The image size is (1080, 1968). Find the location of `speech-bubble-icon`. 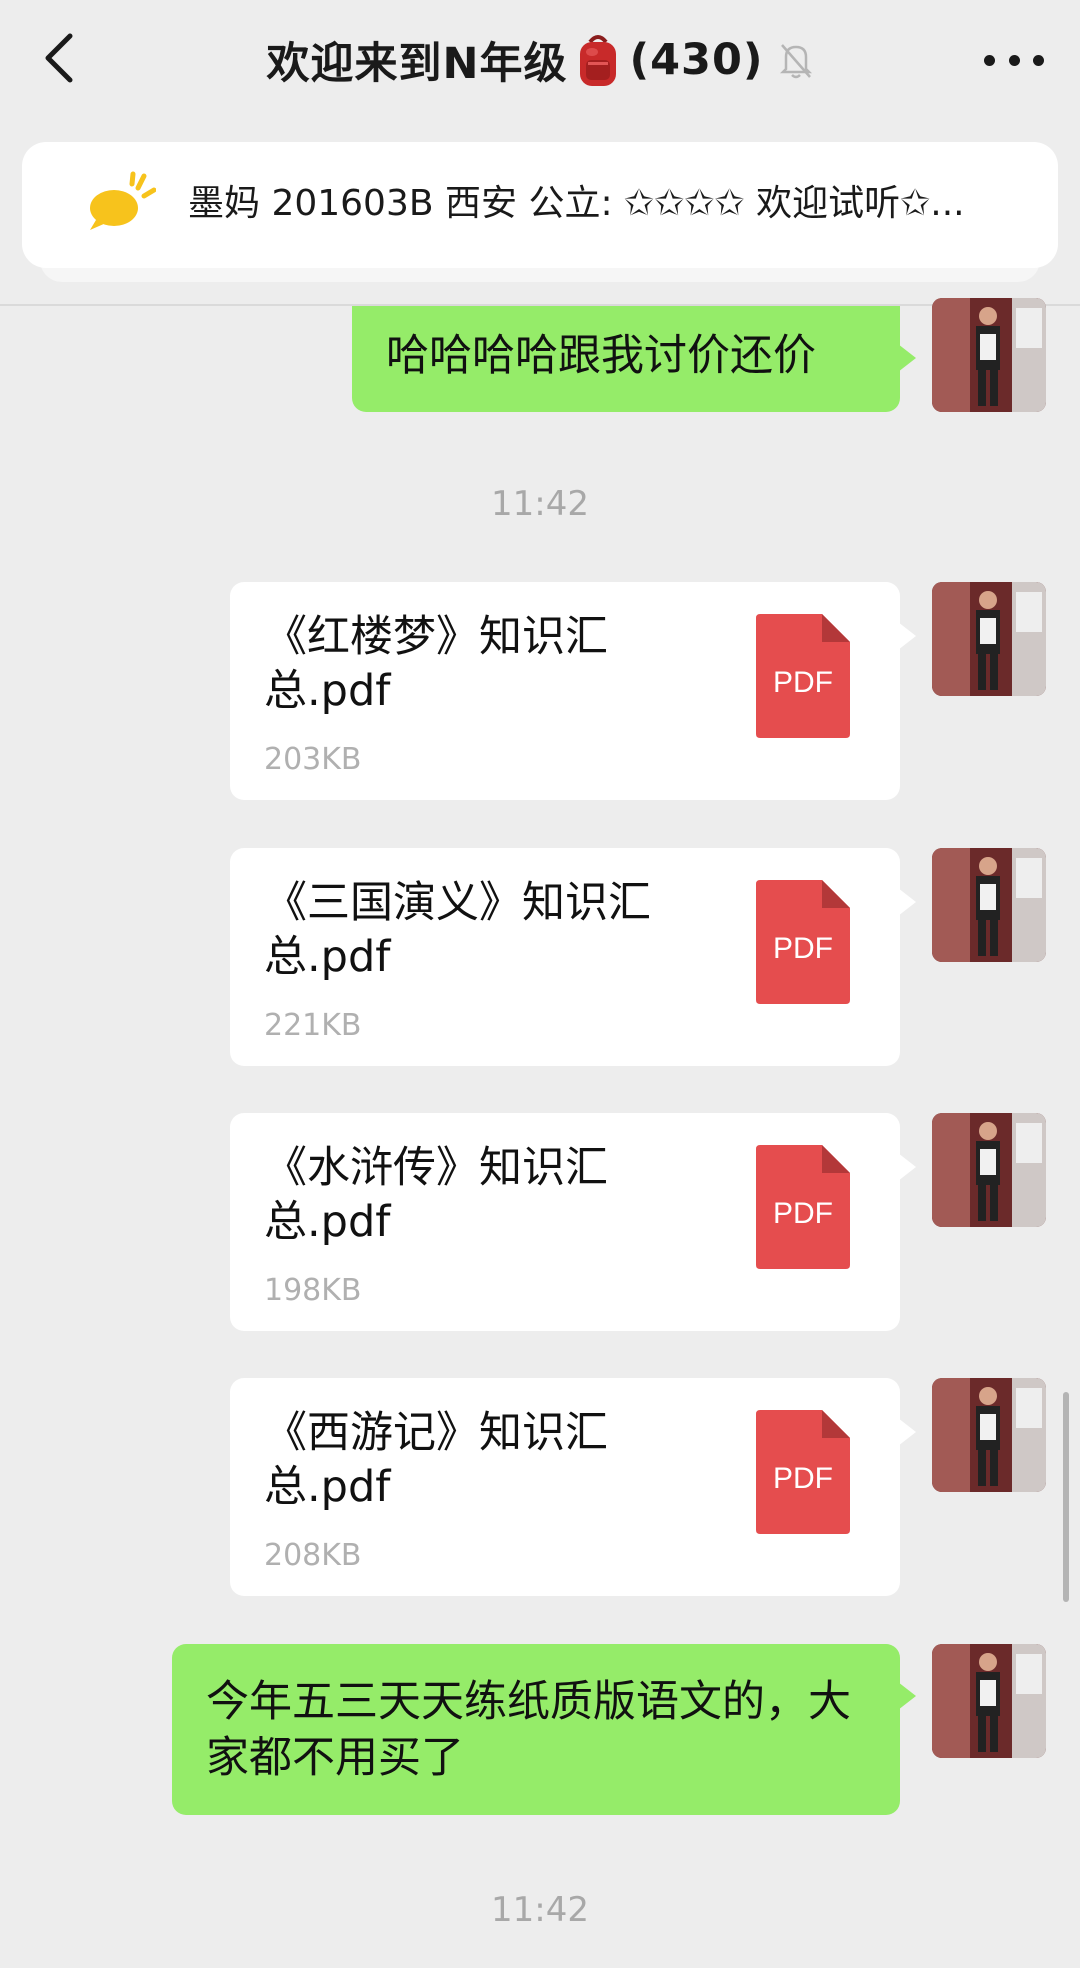

speech-bubble-icon is located at coordinates (123, 200).